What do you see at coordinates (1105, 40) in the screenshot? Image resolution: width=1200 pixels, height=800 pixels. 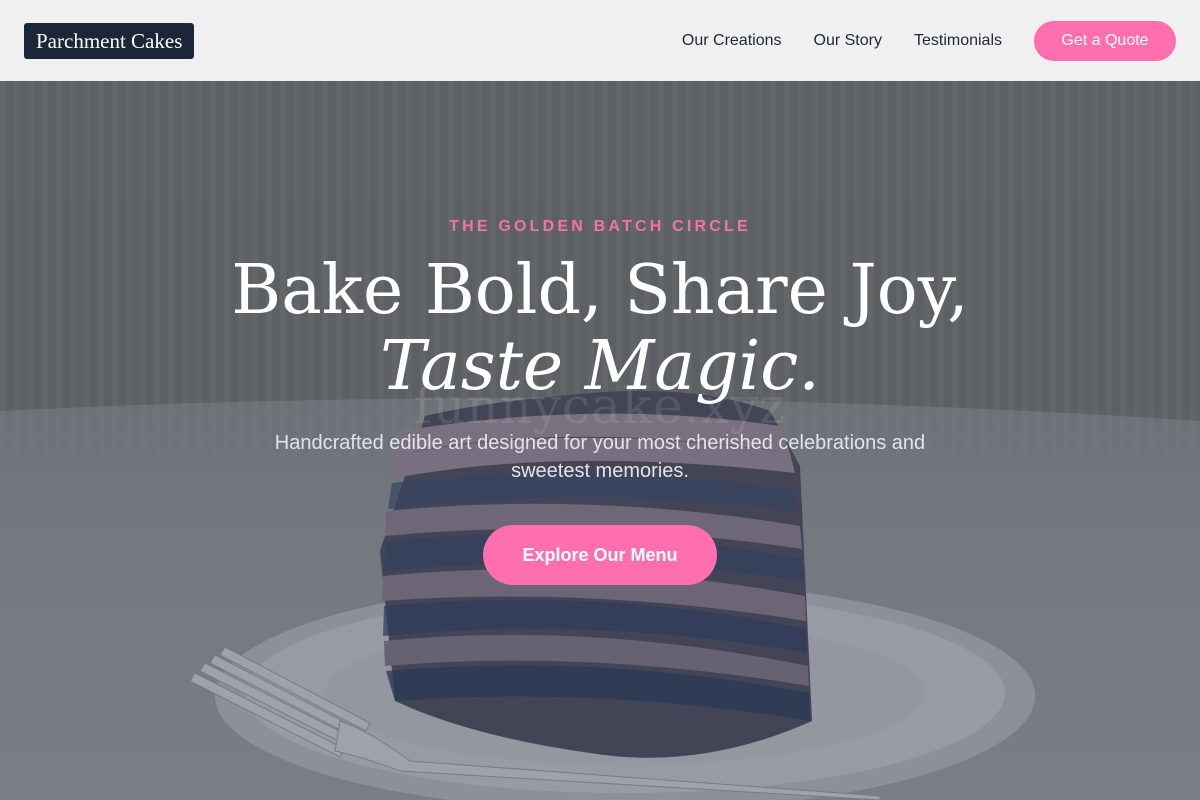 I see `get-a-quote-button: Get a Quote` at bounding box center [1105, 40].